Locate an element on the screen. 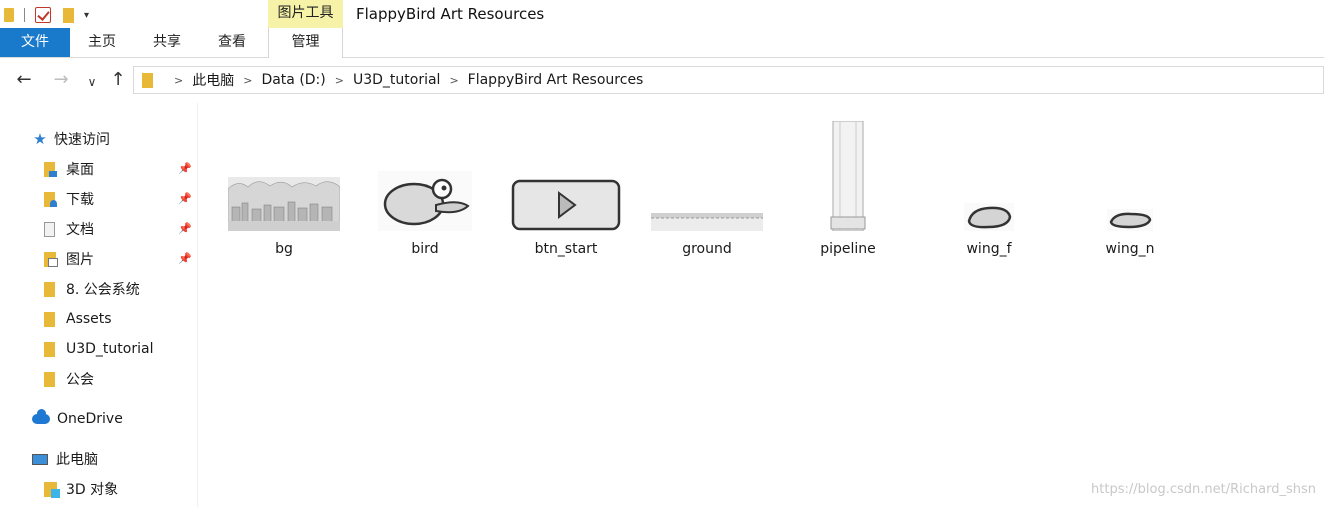 Image resolution: width=1324 pixels, height=507 pixels. sidebar-item-label: U3D_tutorial is located at coordinates (110, 349).